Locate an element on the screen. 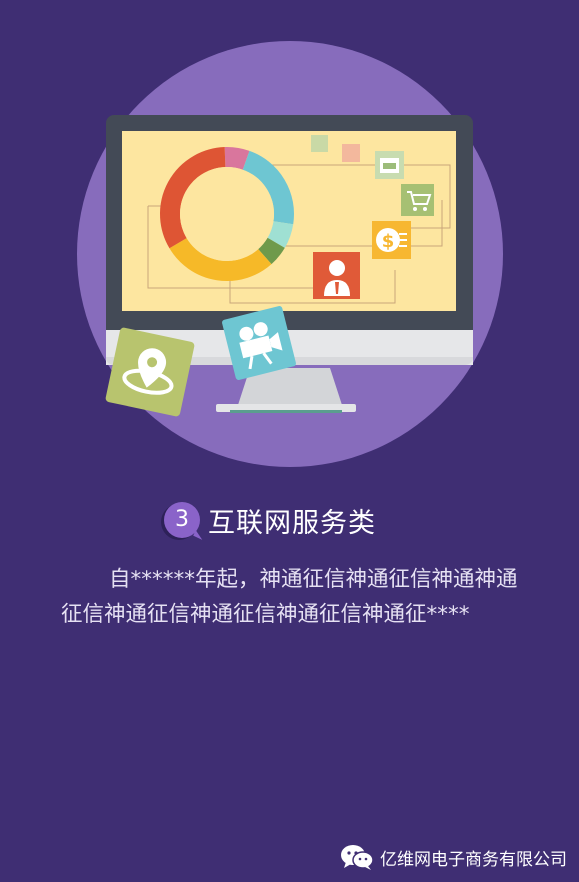 The height and width of the screenshot is (882, 579). cart-icon is located at coordinates (417, 200).